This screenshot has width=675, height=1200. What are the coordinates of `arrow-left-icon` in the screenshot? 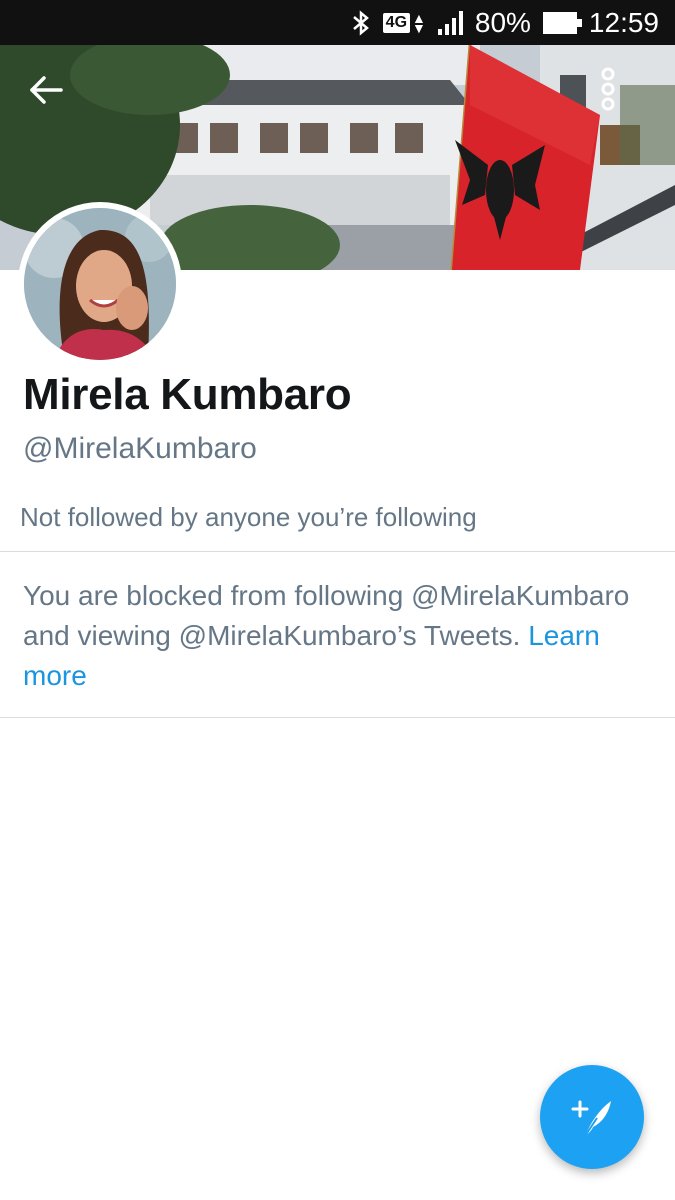 It's located at (46, 90).